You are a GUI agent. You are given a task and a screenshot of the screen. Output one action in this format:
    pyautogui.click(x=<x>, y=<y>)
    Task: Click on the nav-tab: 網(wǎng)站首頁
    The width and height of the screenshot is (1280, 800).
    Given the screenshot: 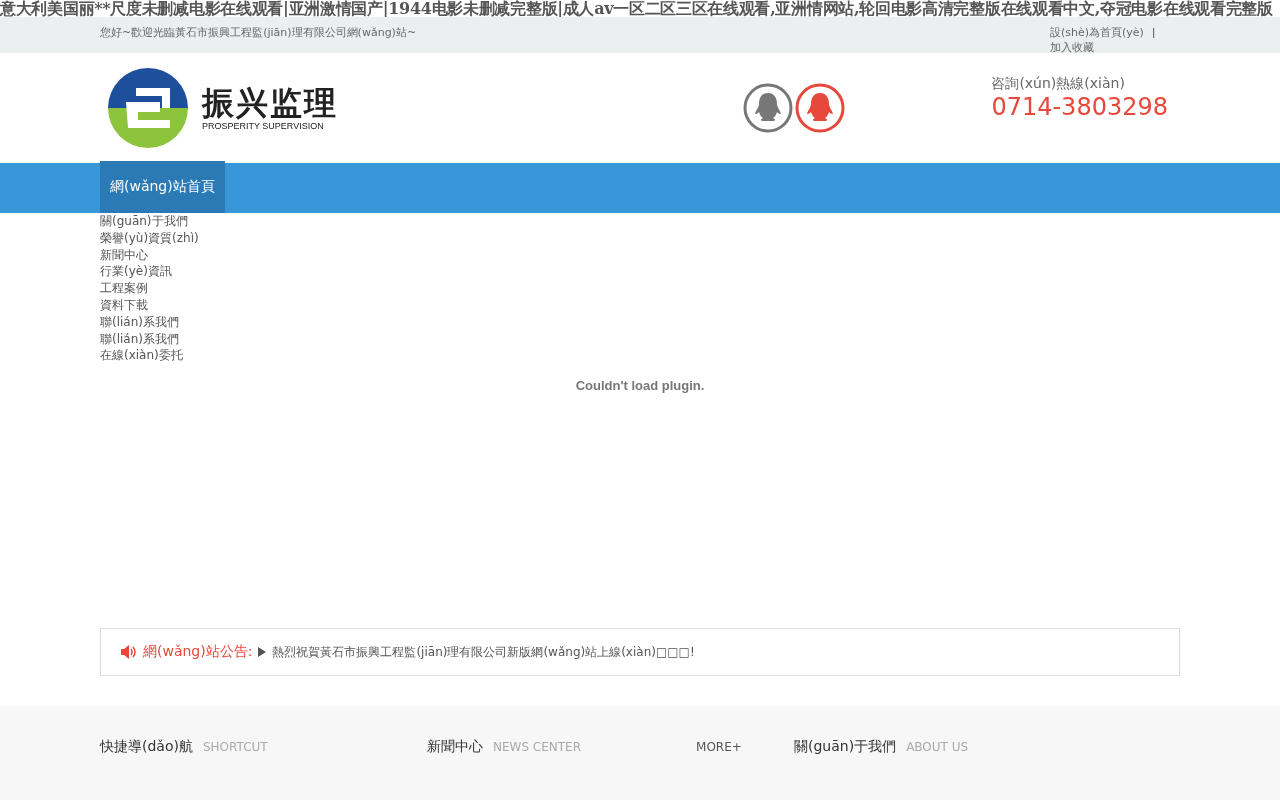 What is the action you would take?
    pyautogui.click(x=162, y=187)
    